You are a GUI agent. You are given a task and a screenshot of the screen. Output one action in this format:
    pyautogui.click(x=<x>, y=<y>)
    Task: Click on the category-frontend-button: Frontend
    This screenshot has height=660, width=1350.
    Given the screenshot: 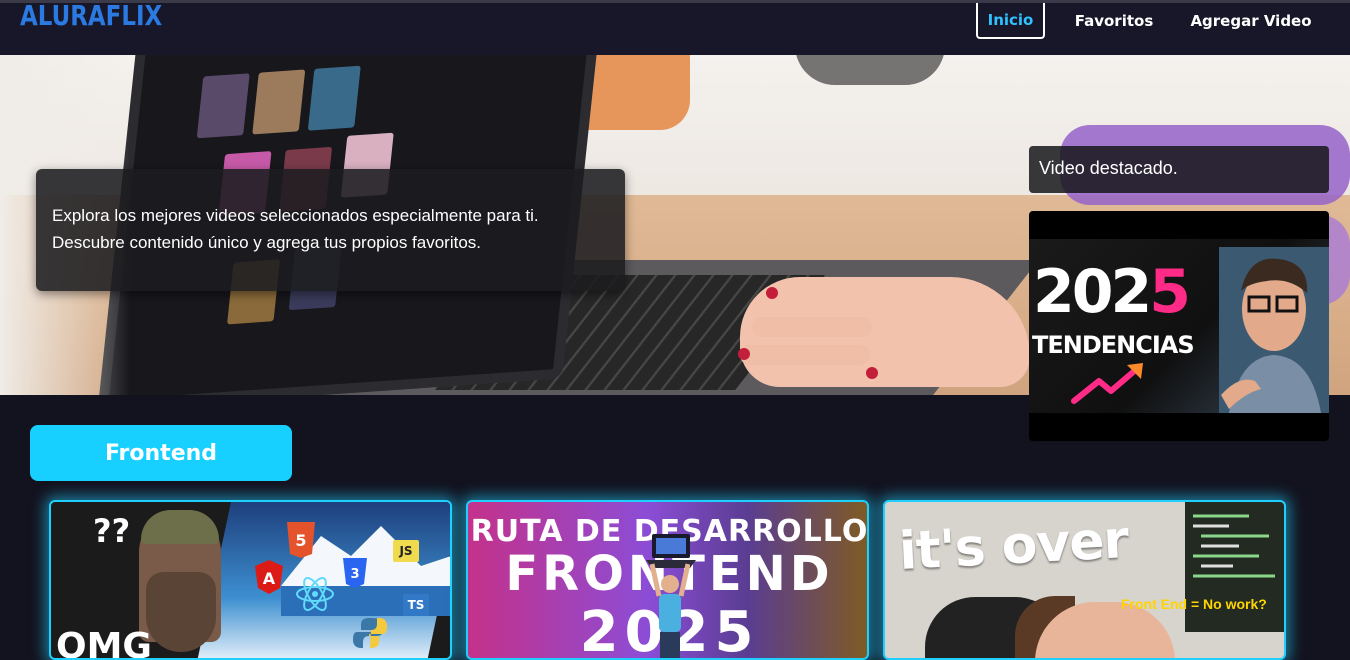 What is the action you would take?
    pyautogui.click(x=161, y=453)
    